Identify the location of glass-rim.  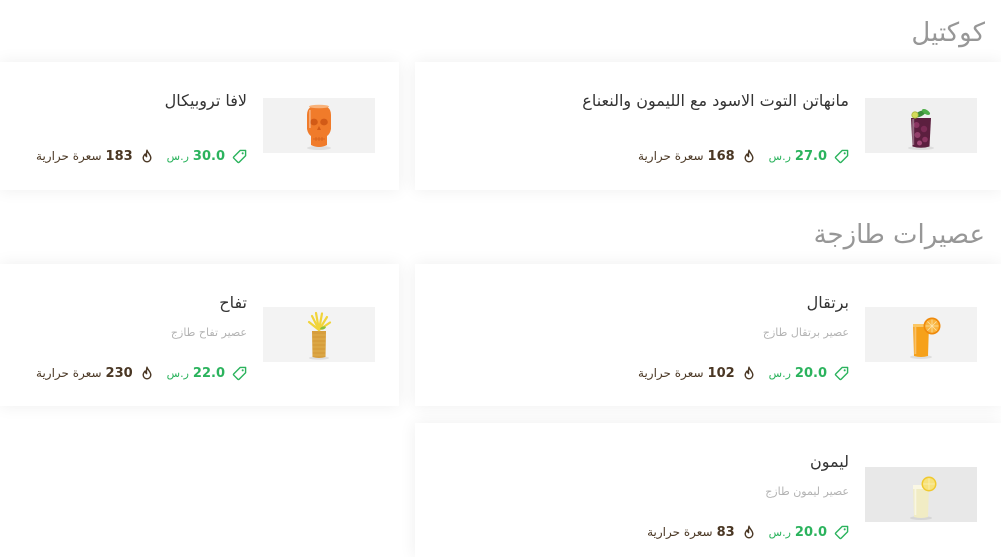
(319, 106).